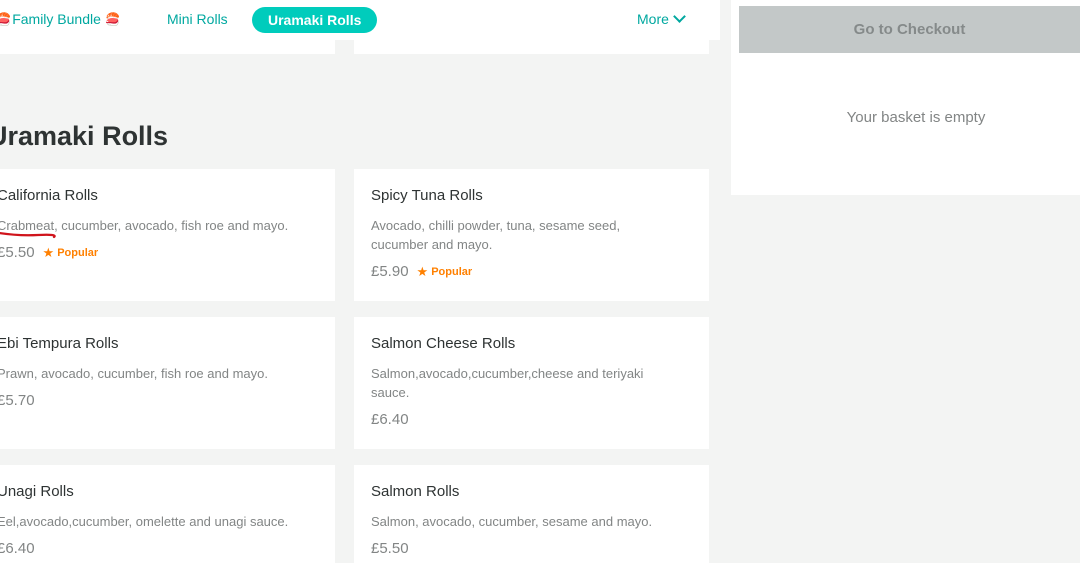 The width and height of the screenshot is (1080, 563). I want to click on item-price: £5.90, so click(390, 271).